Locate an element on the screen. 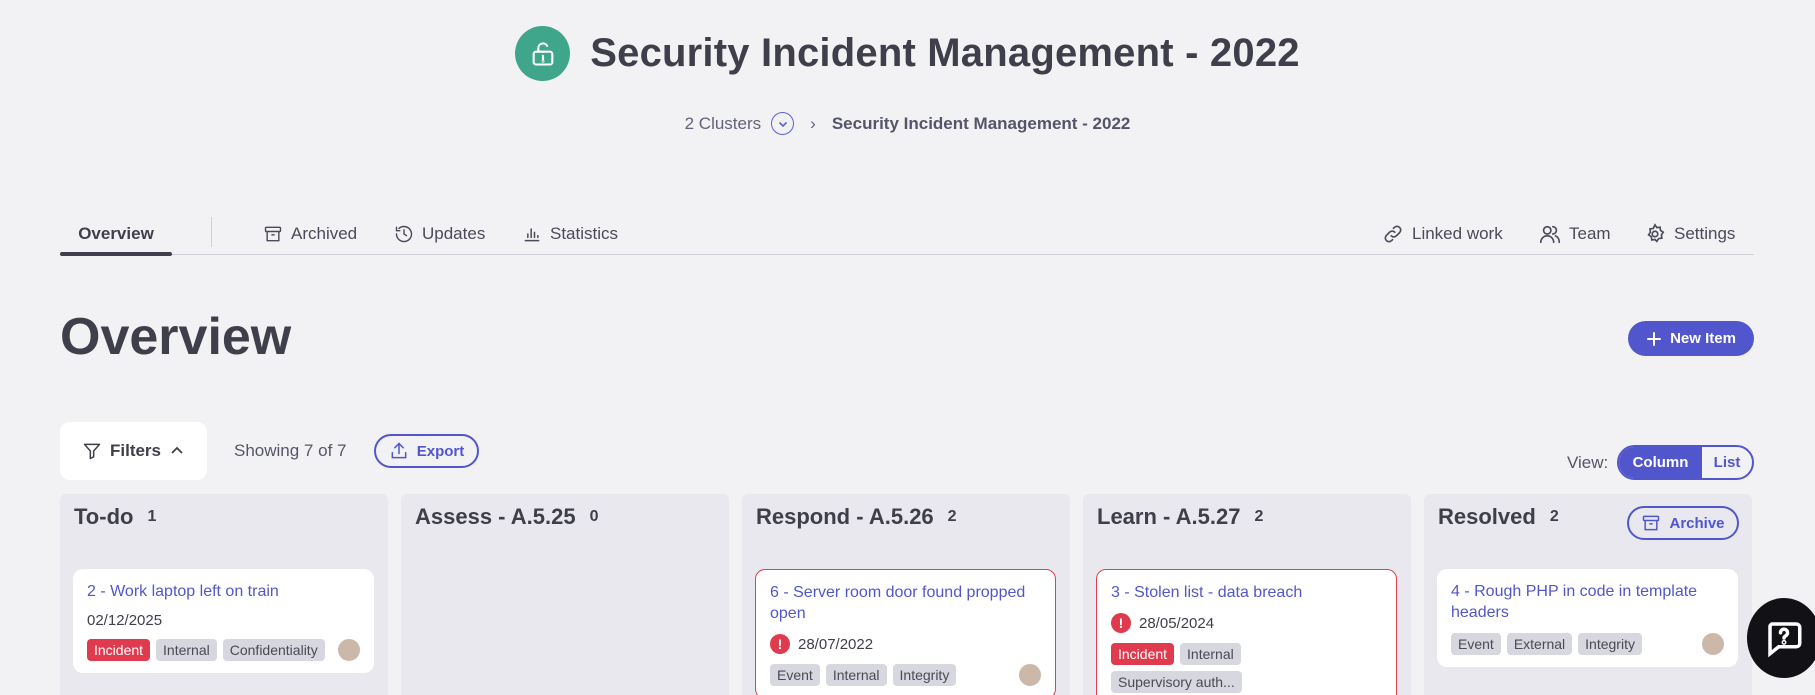 This screenshot has height=695, width=1815. column-title: Resolved is located at coordinates (1487, 516).